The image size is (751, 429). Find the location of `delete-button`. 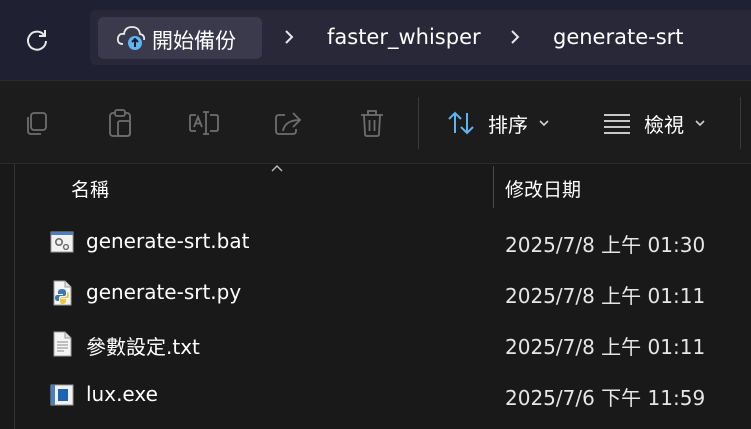

delete-button is located at coordinates (372, 123).